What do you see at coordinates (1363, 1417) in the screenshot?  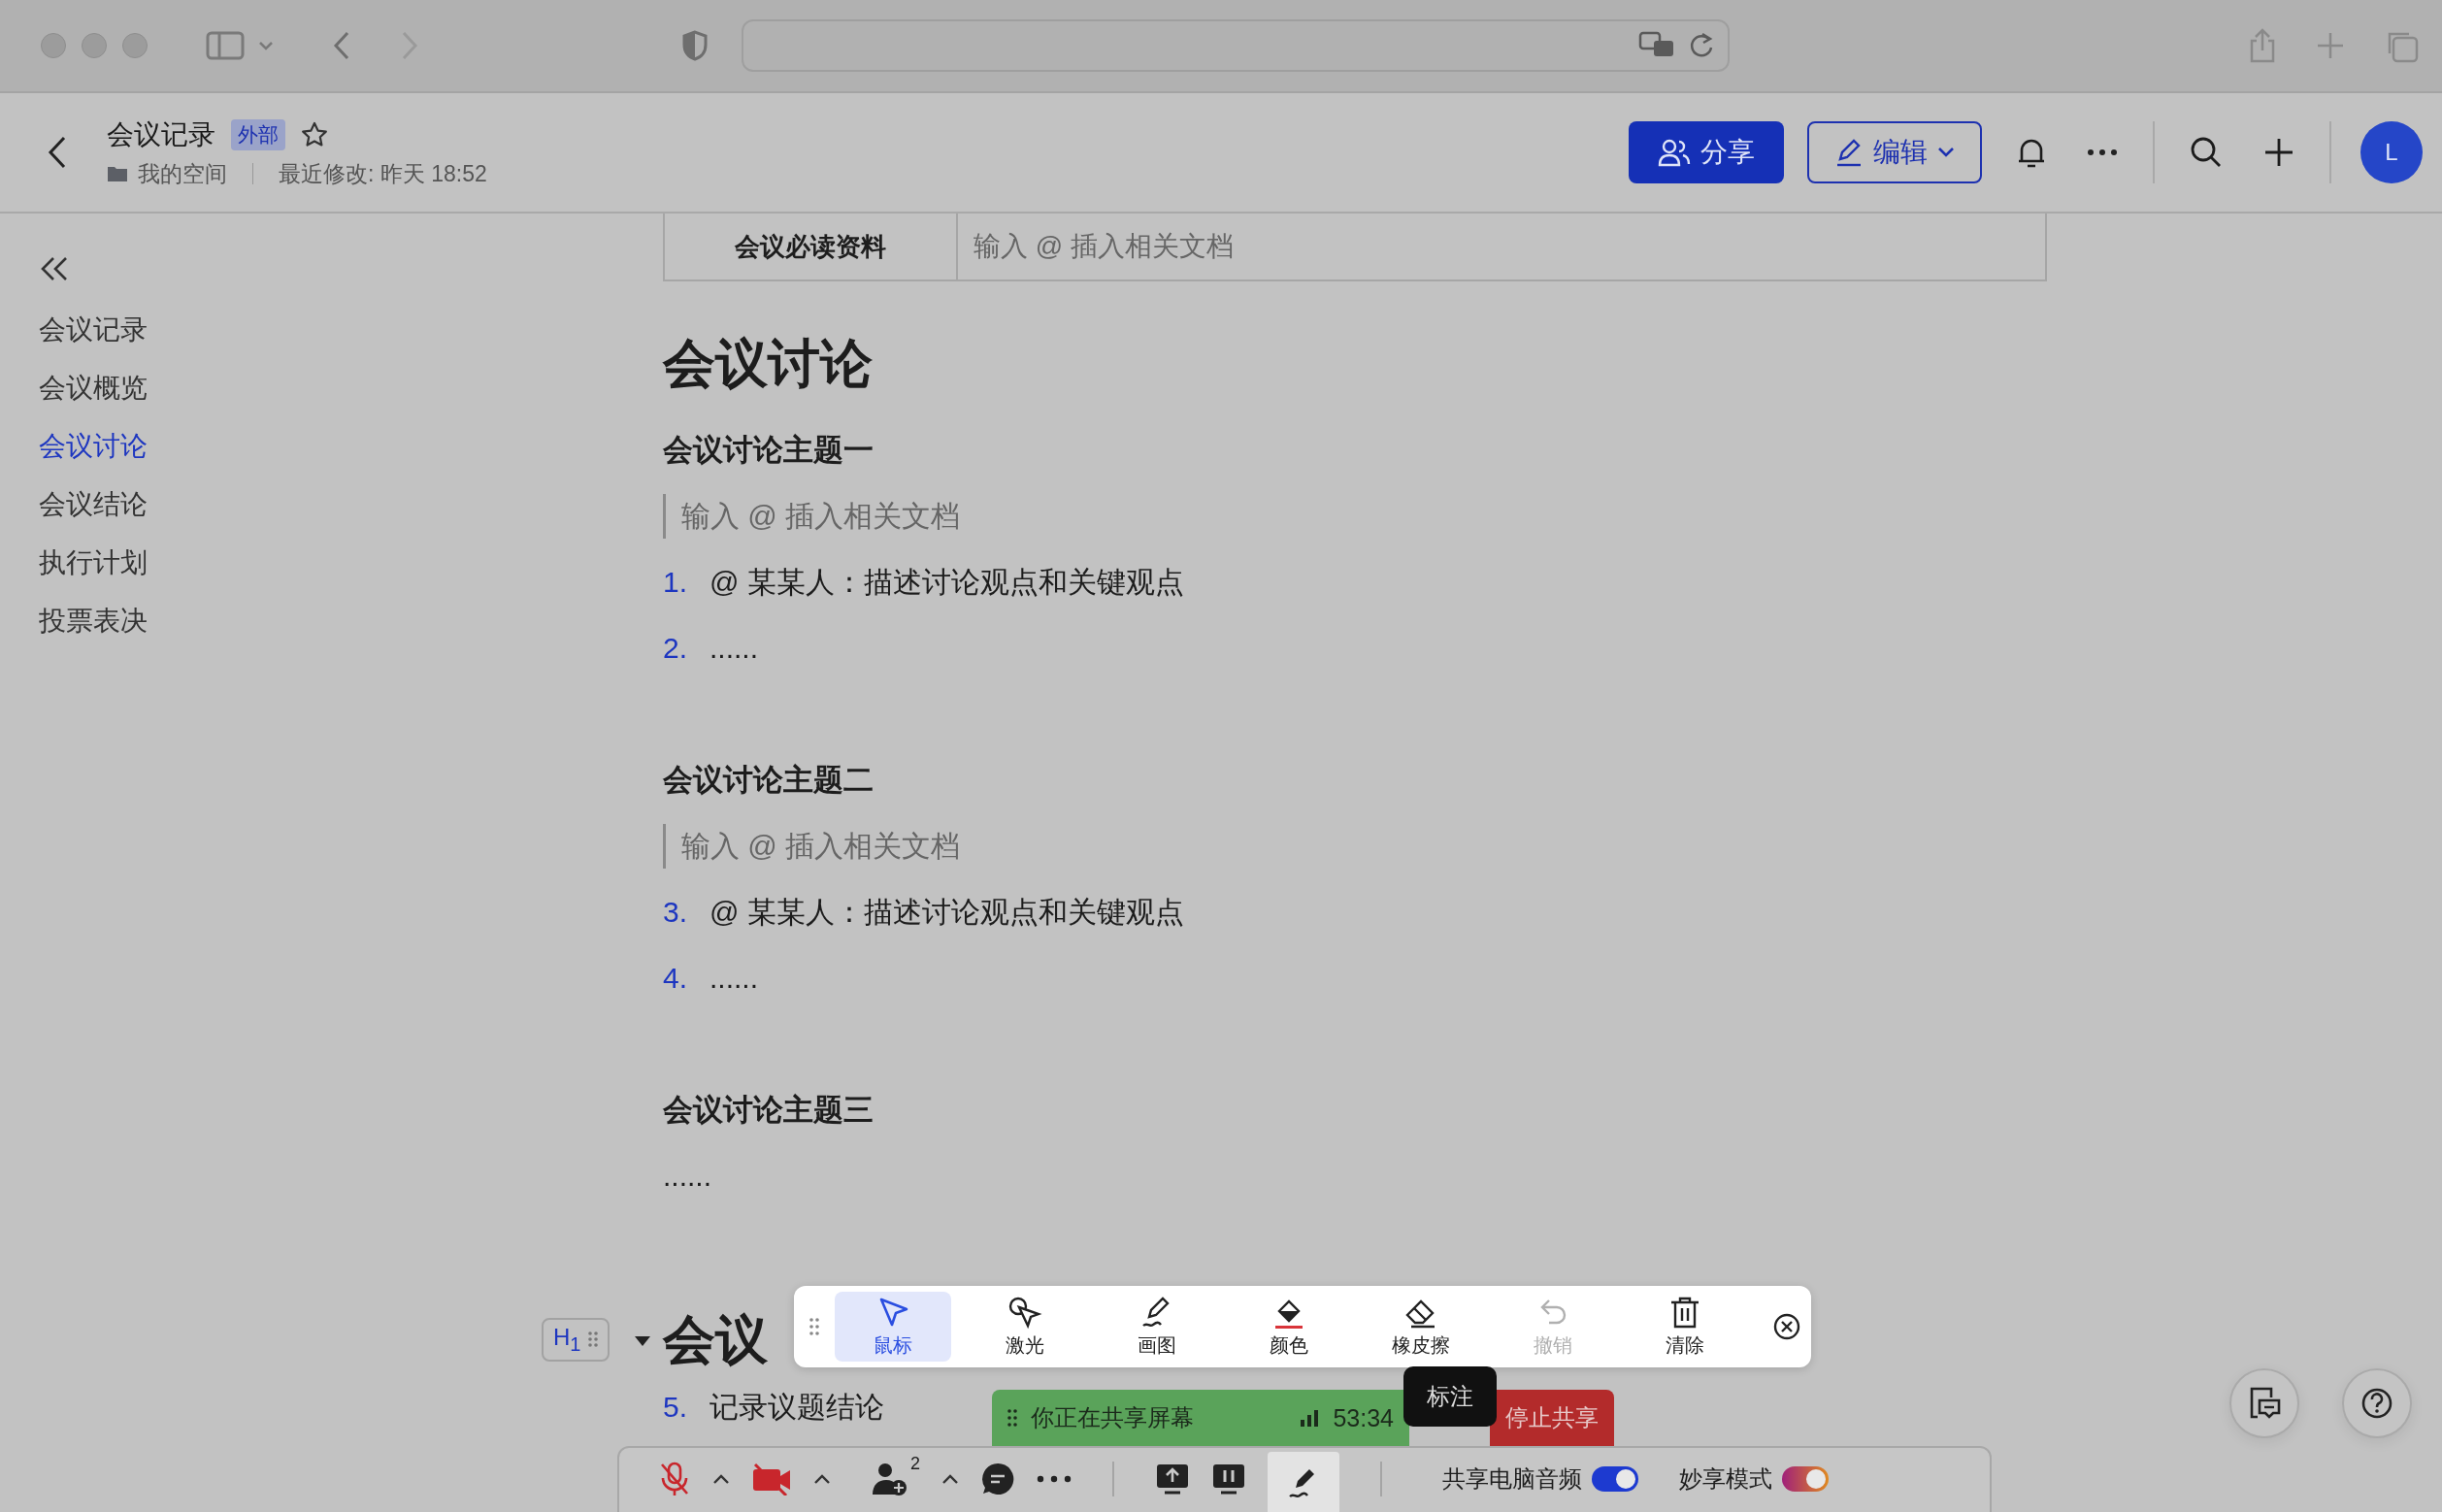 I see `sharing-timer: 53:34` at bounding box center [1363, 1417].